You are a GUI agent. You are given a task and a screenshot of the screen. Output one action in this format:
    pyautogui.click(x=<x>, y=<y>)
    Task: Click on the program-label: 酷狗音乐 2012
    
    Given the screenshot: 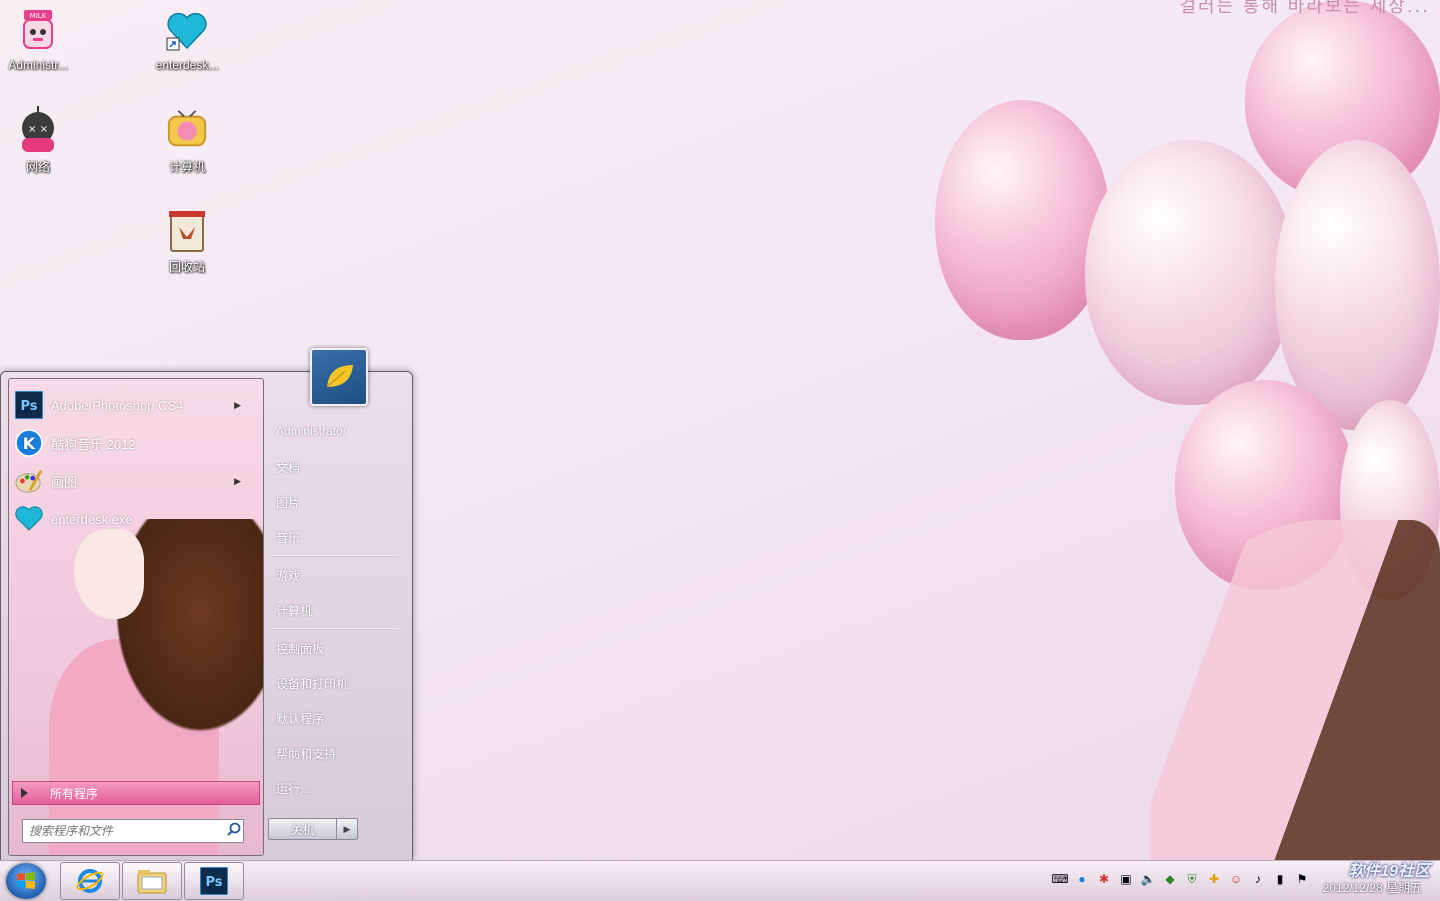 What is the action you would take?
    pyautogui.click(x=93, y=444)
    